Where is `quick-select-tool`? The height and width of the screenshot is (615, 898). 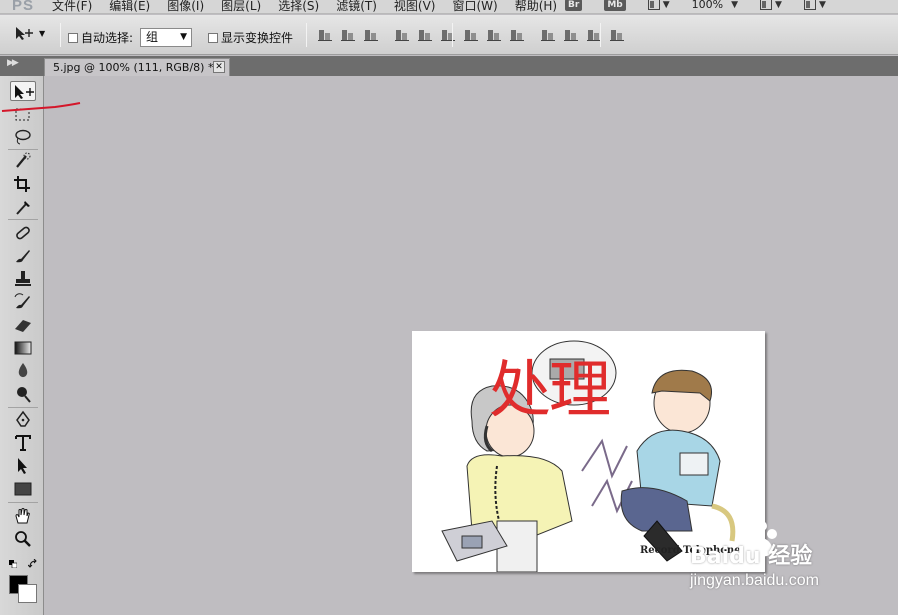
quick-select-tool is located at coordinates (23, 161).